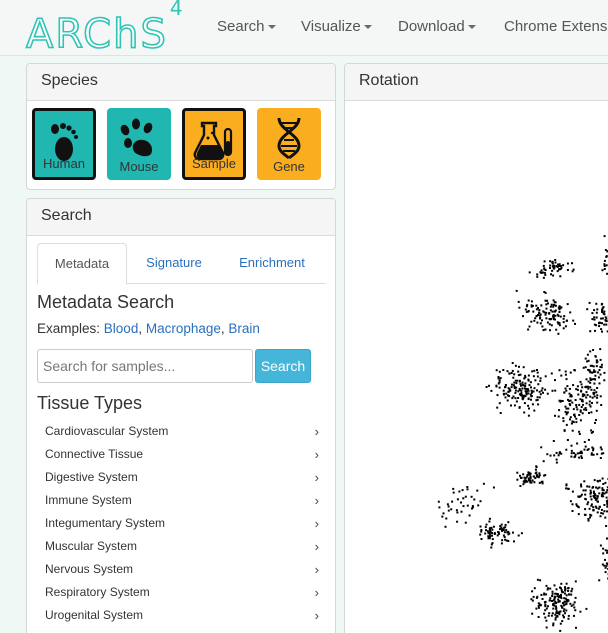  I want to click on example-macrophage-link: Macrophage, so click(183, 328).